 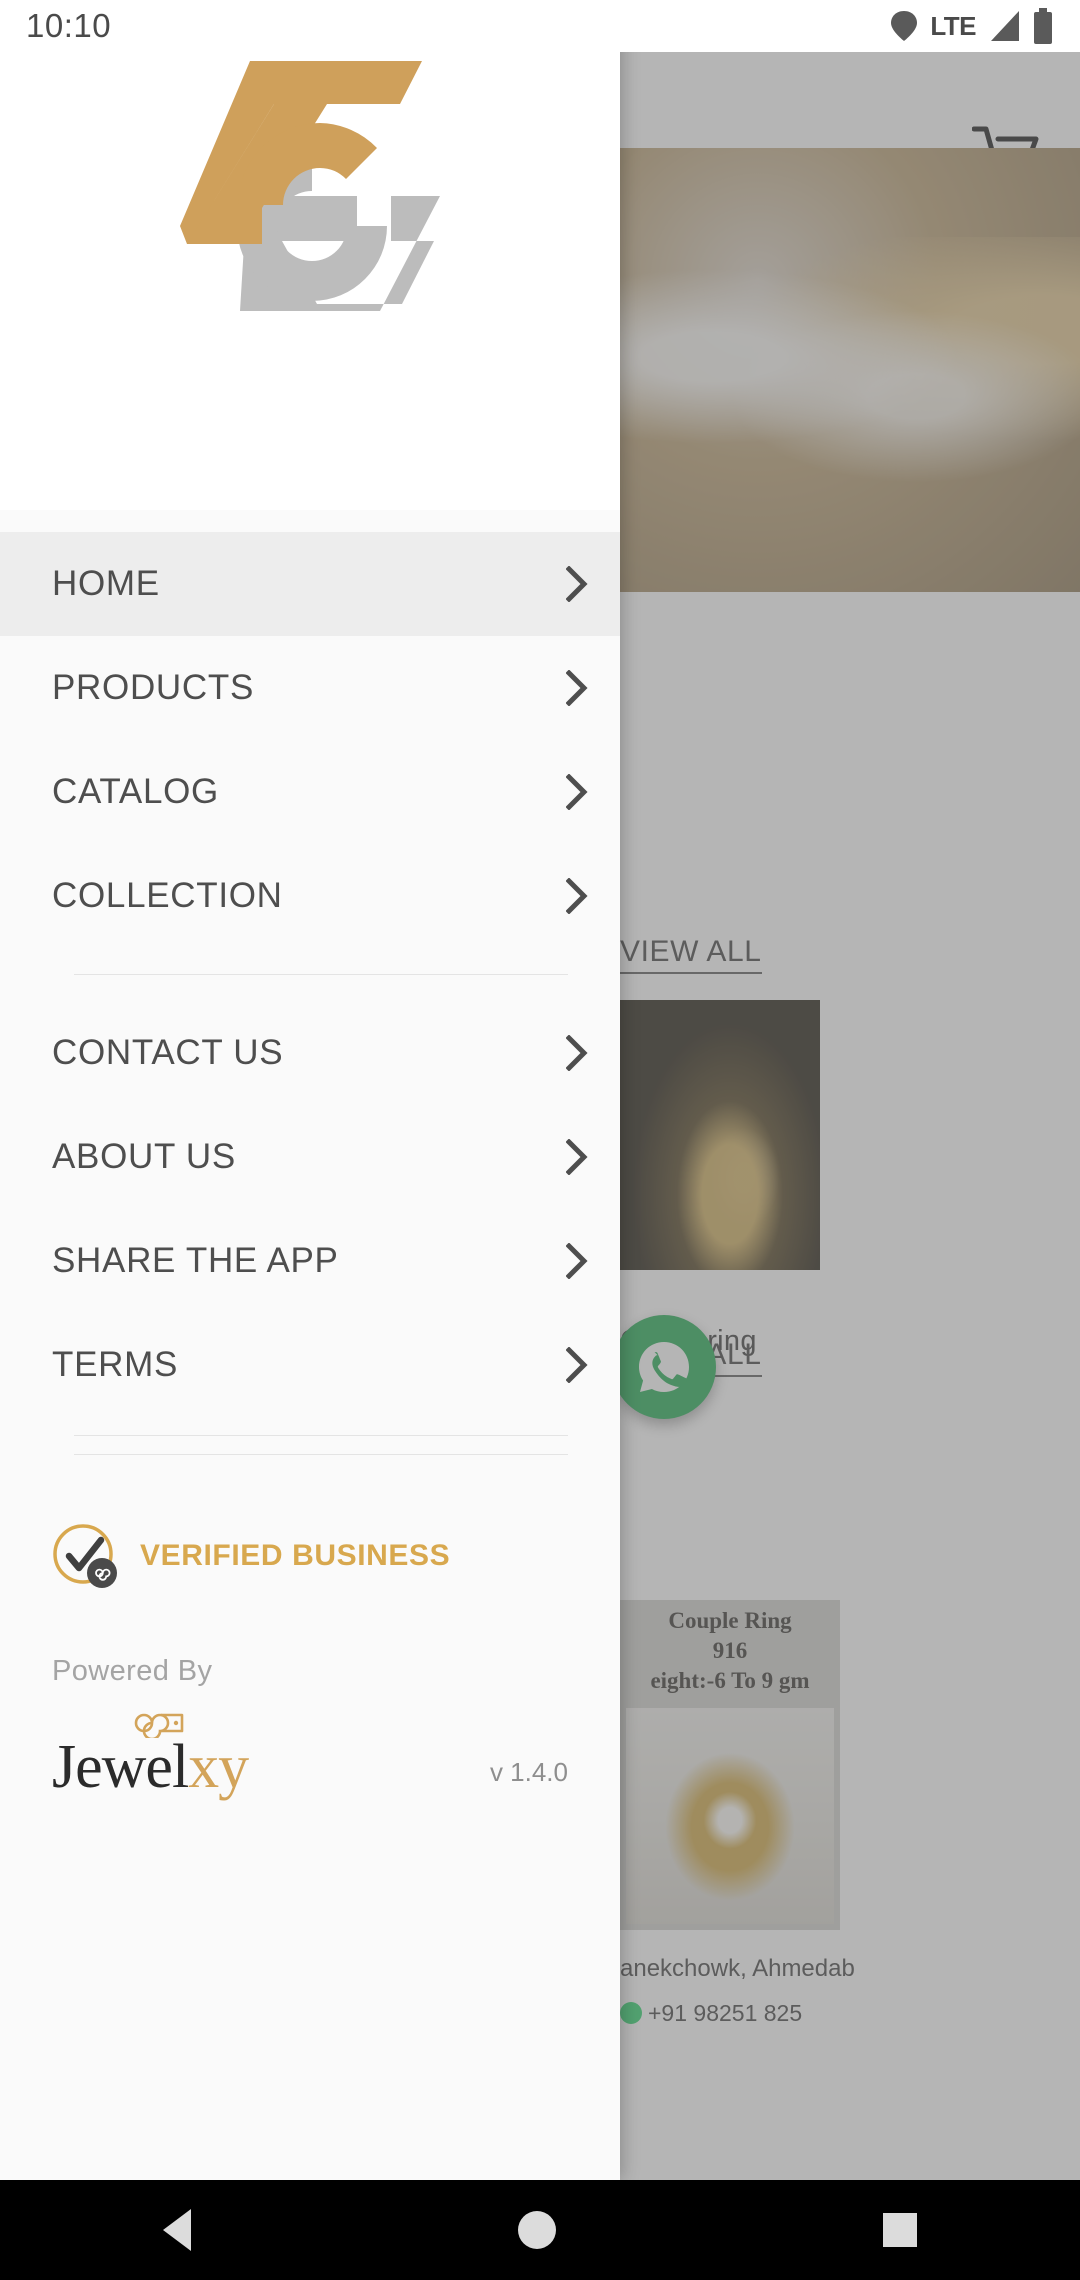 What do you see at coordinates (177, 2230) in the screenshot?
I see `back-button` at bounding box center [177, 2230].